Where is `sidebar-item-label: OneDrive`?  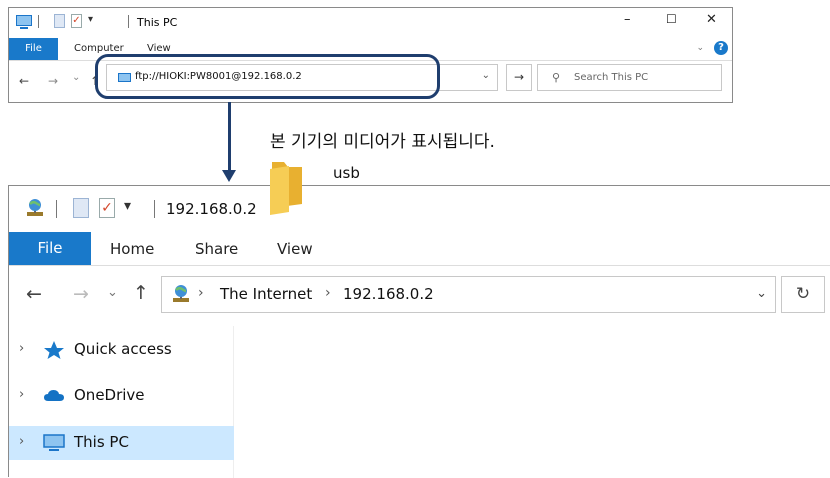 sidebar-item-label: OneDrive is located at coordinates (109, 395).